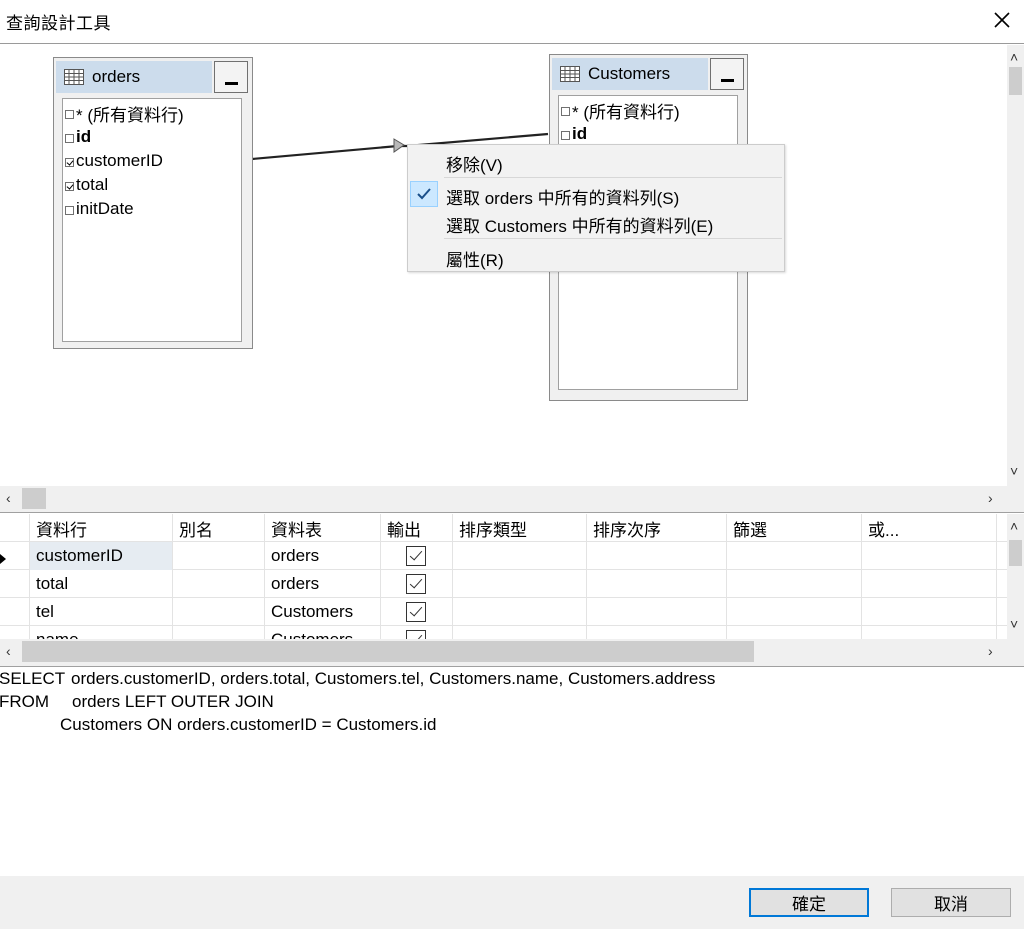 The width and height of the screenshot is (1024, 929). What do you see at coordinates (1015, 576) in the screenshot?
I see `grid-vertical-scrollbar: ˄ ˅` at bounding box center [1015, 576].